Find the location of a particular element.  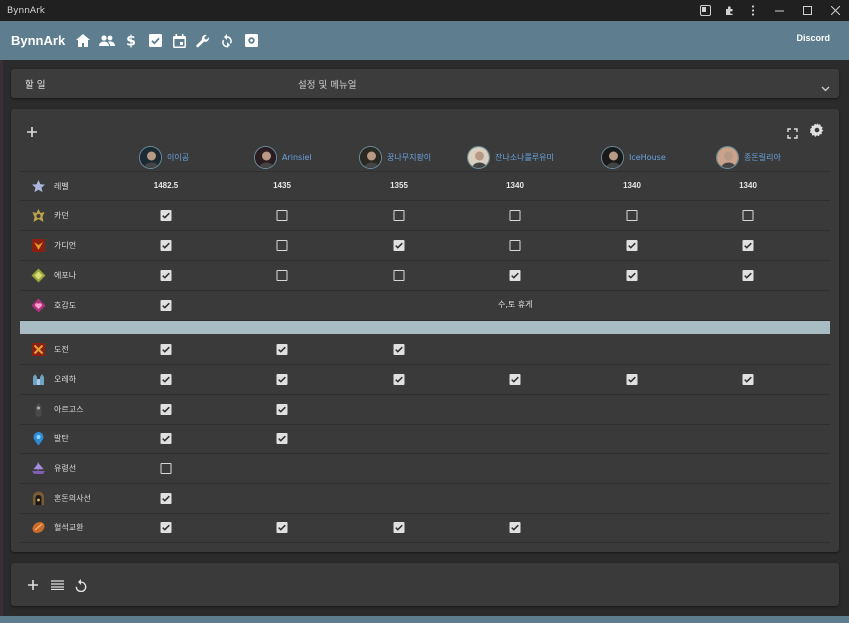

character-header: 잔나소나룰루유미 is located at coordinates (510, 157).